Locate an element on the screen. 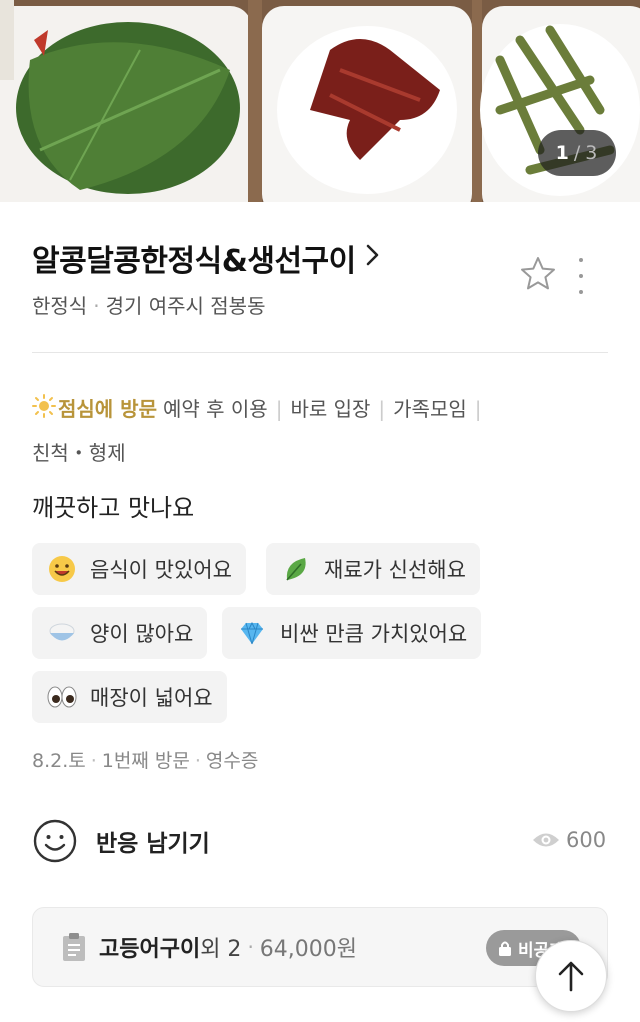 The height and width of the screenshot is (1022, 640). eyes-emoji-icon is located at coordinates (62, 697).